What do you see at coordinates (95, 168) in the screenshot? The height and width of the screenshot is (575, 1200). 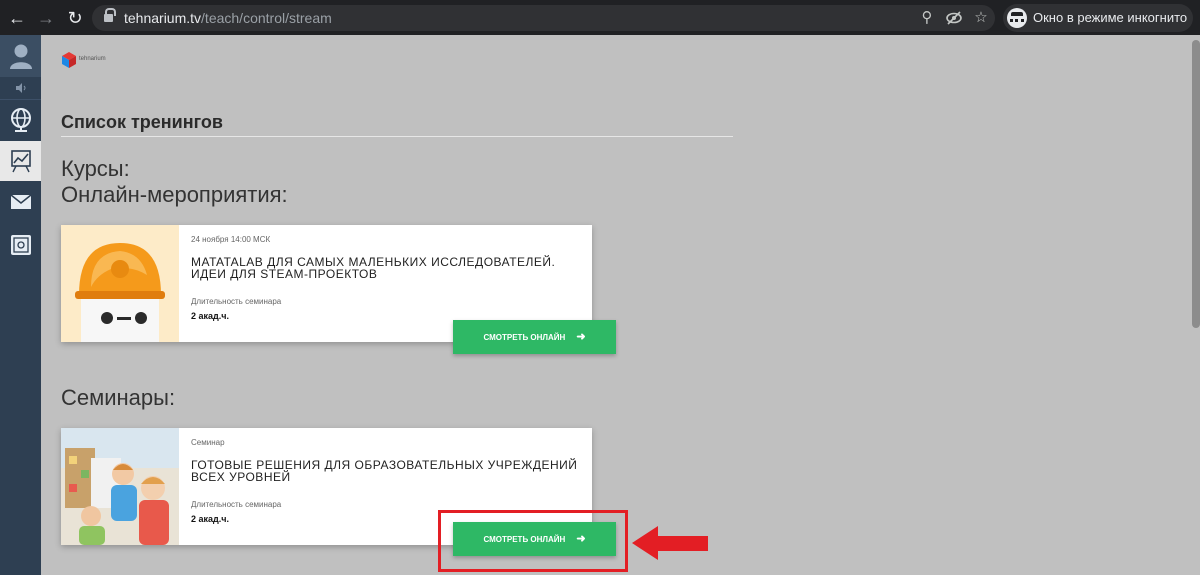 I see `section-courses: Курсы:` at bounding box center [95, 168].